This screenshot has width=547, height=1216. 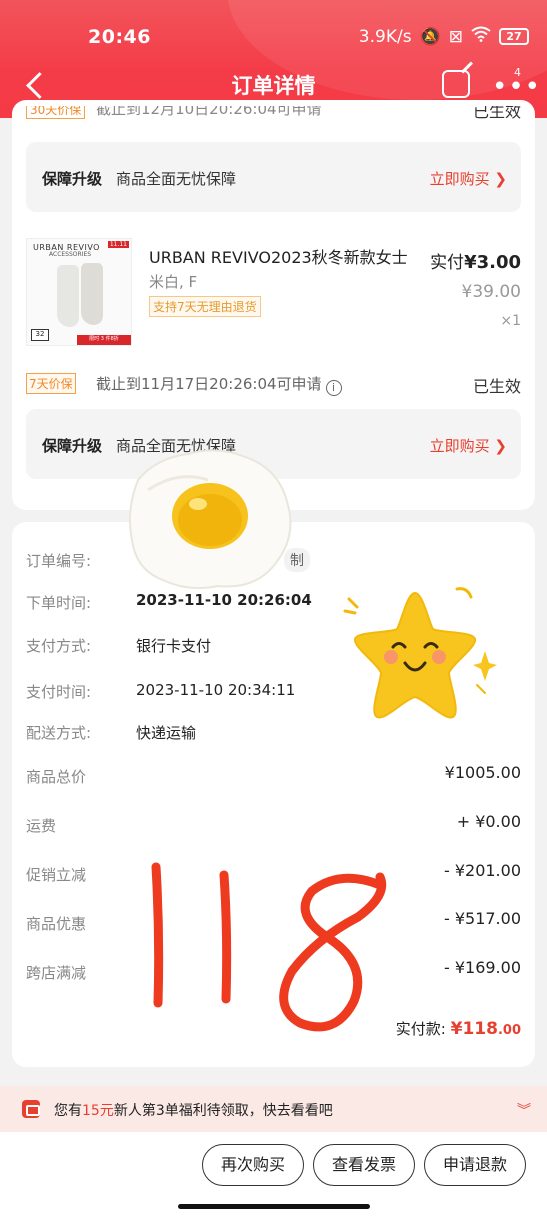 What do you see at coordinates (474, 1029) in the screenshot?
I see `total-paid-int: ¥118` at bounding box center [474, 1029].